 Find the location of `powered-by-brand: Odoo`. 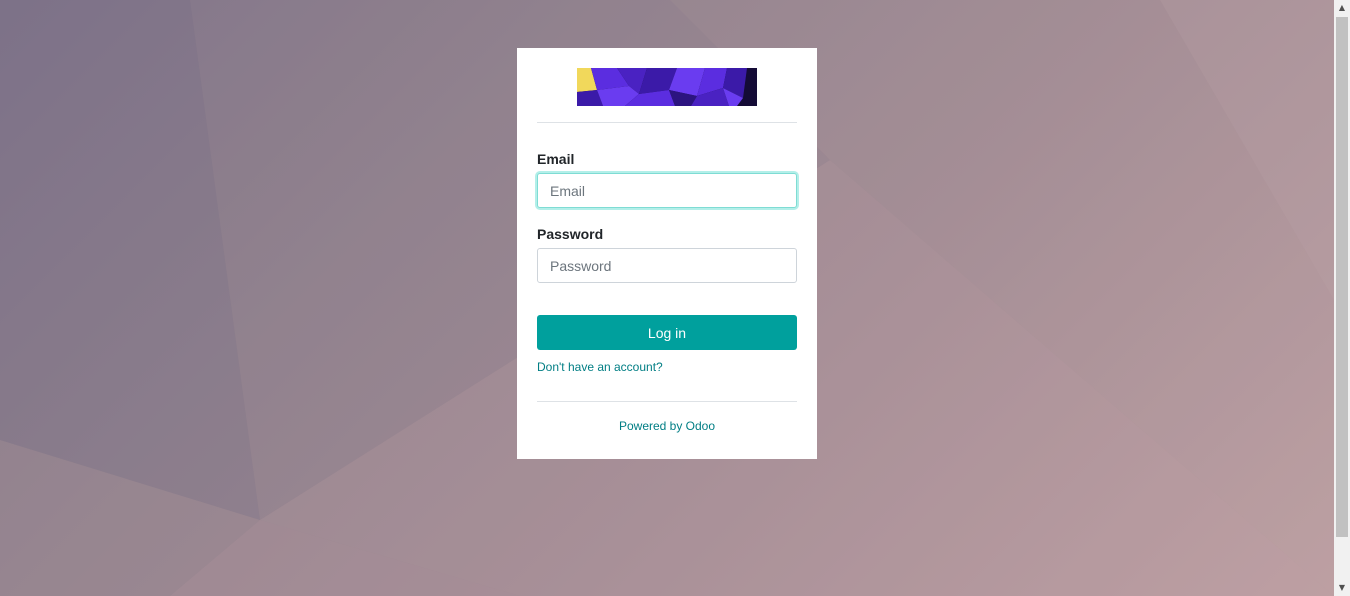

powered-by-brand: Odoo is located at coordinates (700, 426).